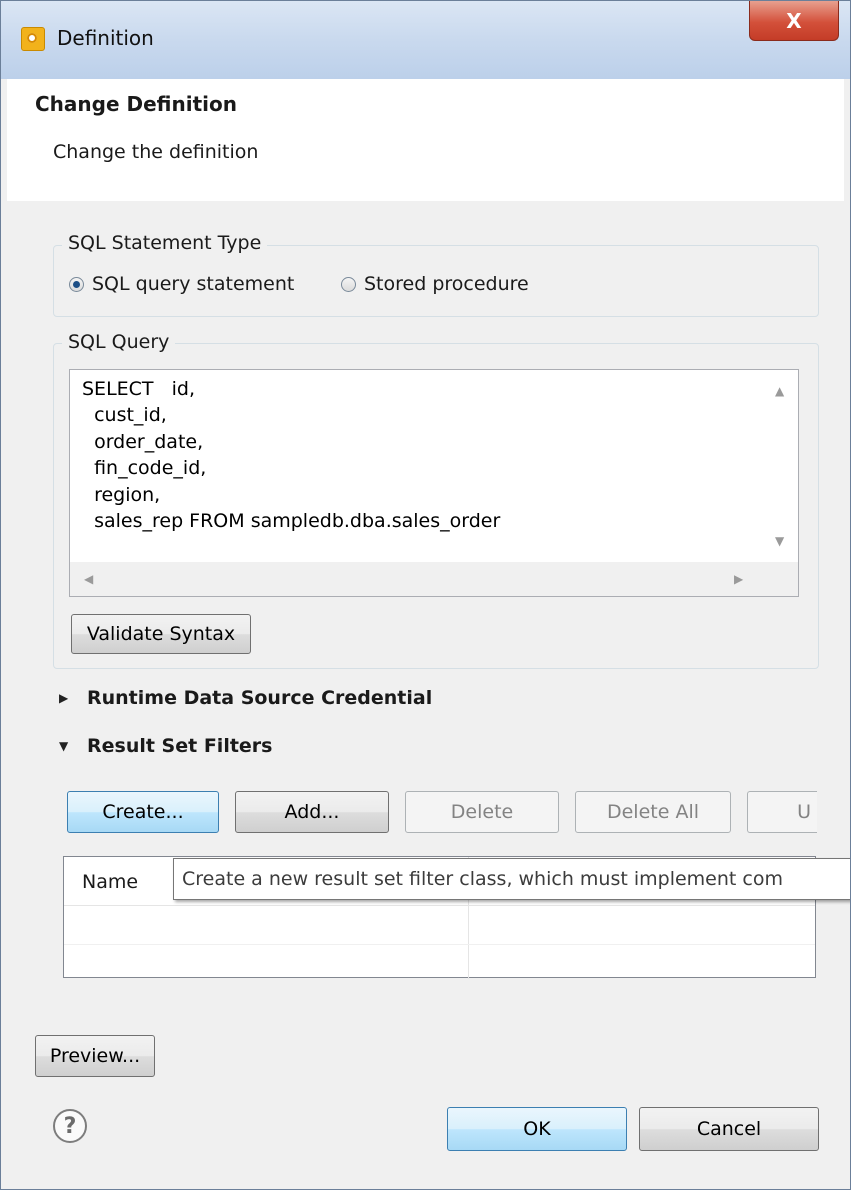 The width and height of the screenshot is (851, 1190). Describe the element at coordinates (66, 698) in the screenshot. I see `expand-arrow-icon: ▶` at that location.